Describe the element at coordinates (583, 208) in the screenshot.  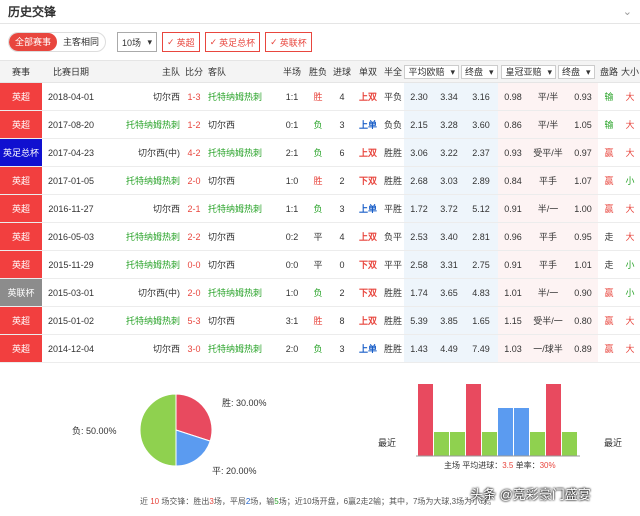
I see `crown-odds-away: 1.00` at that location.